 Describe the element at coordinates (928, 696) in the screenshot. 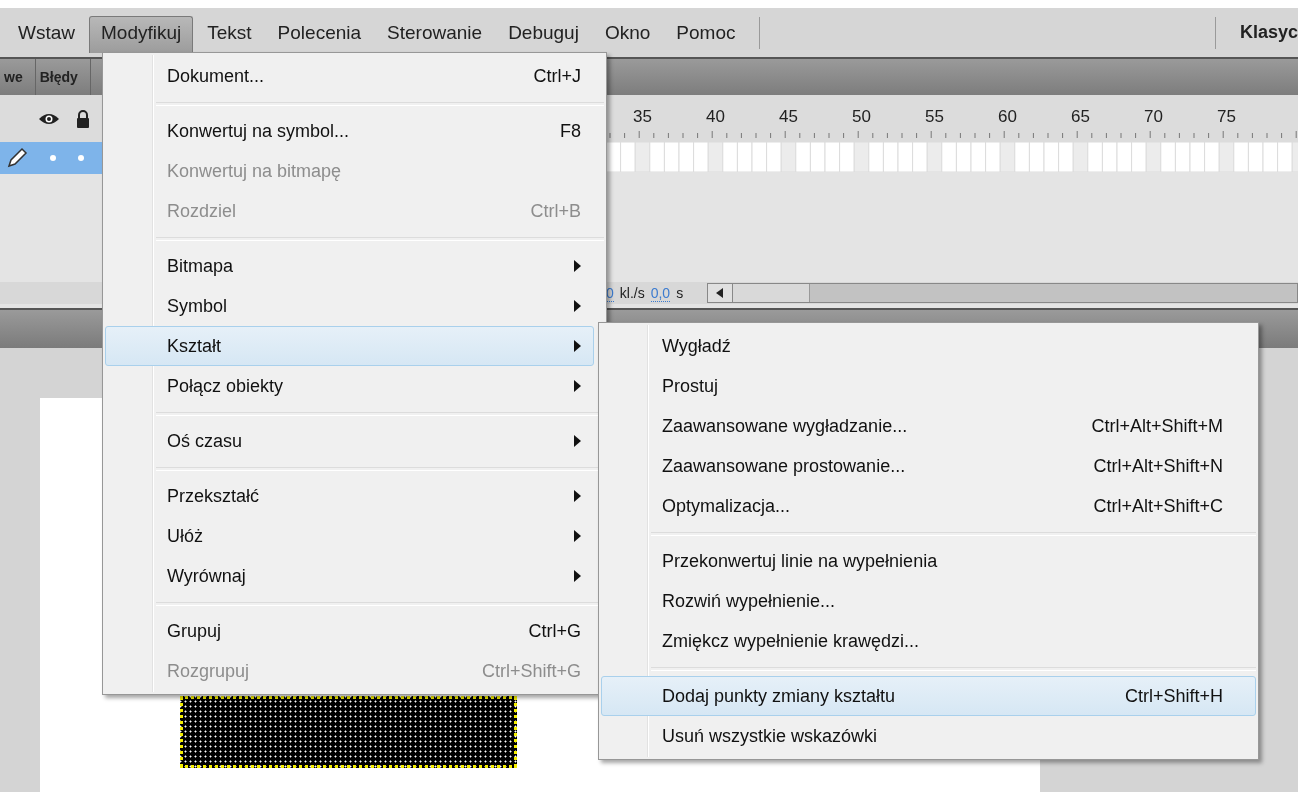

I see `menu-item: Dodaj punkty zmiany kształtu Ctrl+Shift+H` at that location.